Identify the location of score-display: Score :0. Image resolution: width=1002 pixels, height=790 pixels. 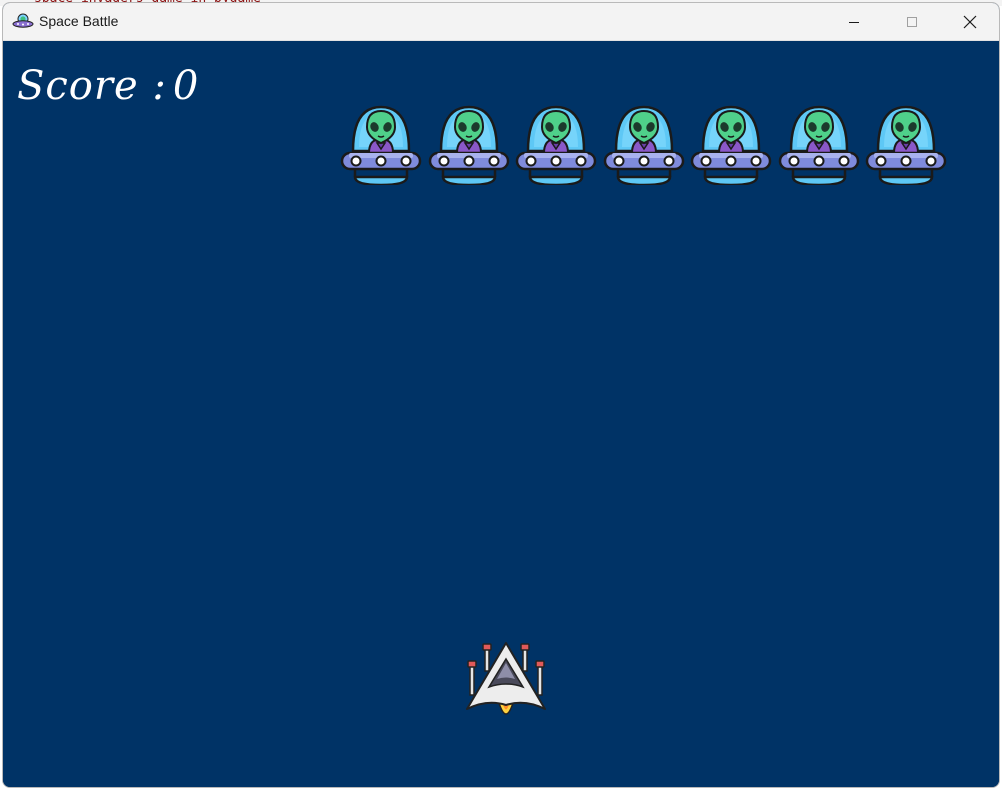
(108, 86).